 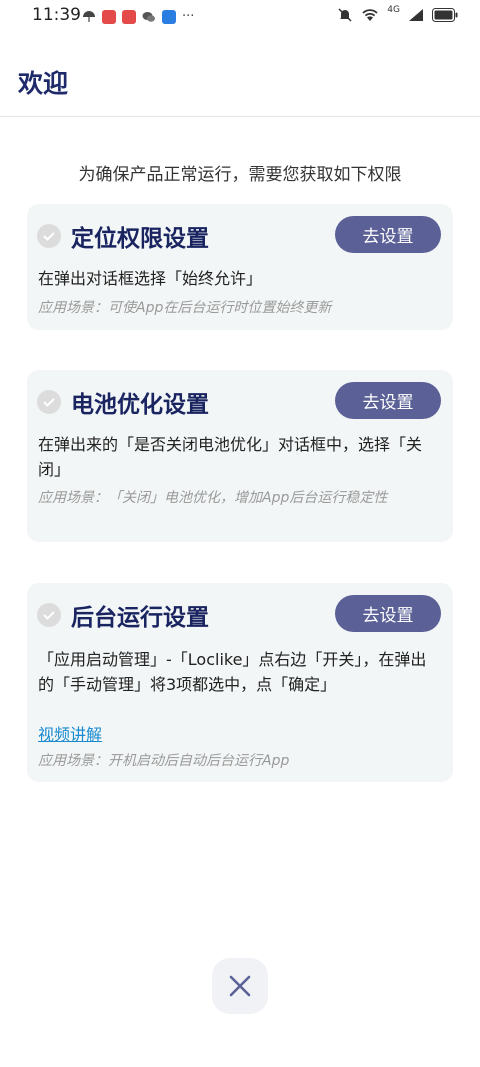 I want to click on card-scene: 应用场景：可使App在后台运行时位置始终更新, so click(x=185, y=308).